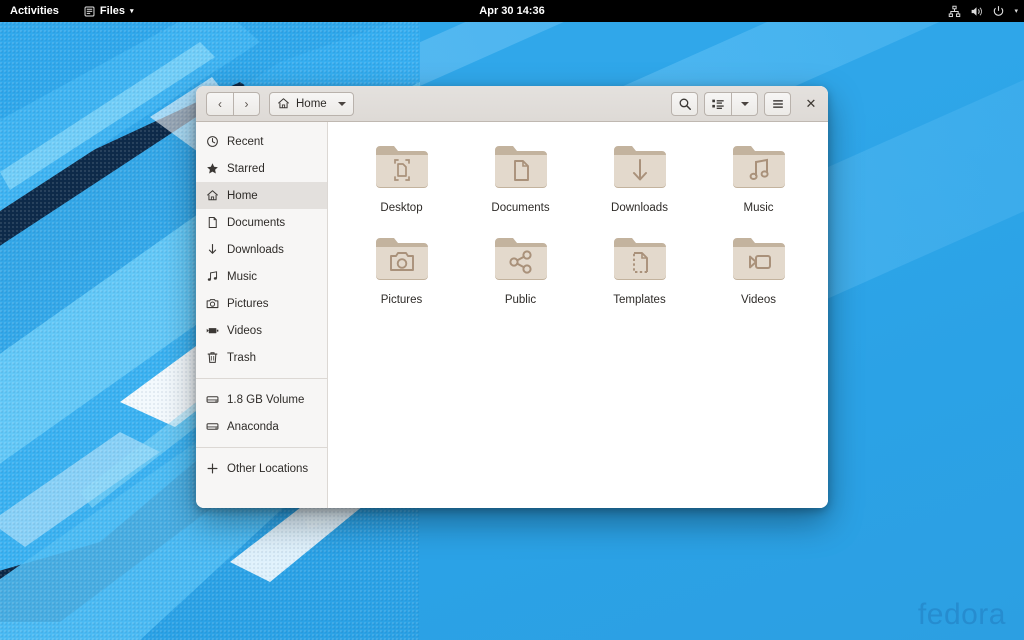  I want to click on sidebar-item-label: Recent, so click(245, 141).